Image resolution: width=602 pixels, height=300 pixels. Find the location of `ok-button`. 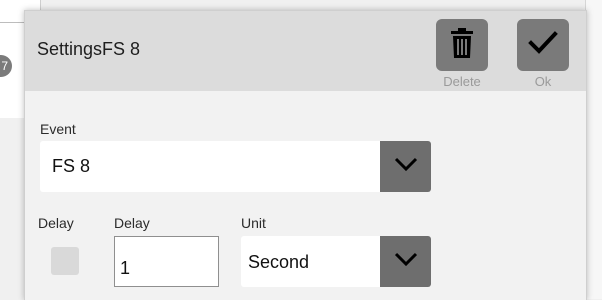

ok-button is located at coordinates (543, 45).